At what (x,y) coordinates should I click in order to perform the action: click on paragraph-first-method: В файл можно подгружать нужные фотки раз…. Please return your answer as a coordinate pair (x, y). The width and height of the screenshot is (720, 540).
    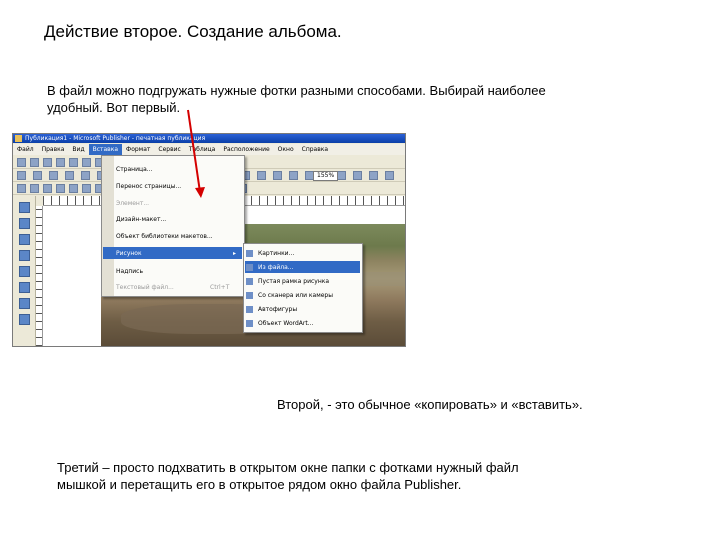
    Looking at the image, I should click on (327, 99).